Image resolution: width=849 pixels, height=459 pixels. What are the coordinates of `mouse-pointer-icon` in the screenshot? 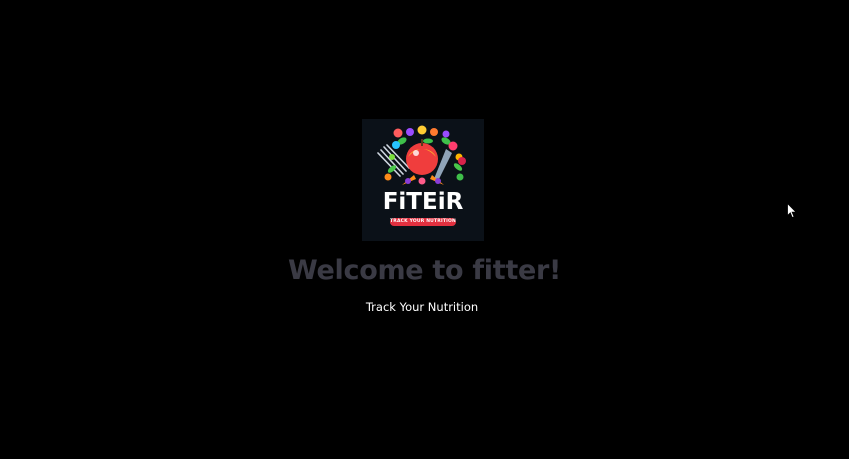 It's located at (792, 211).